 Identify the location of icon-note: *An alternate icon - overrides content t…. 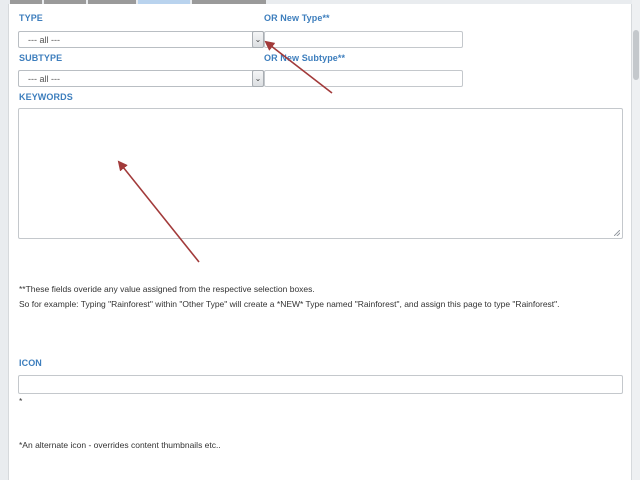
(120, 445).